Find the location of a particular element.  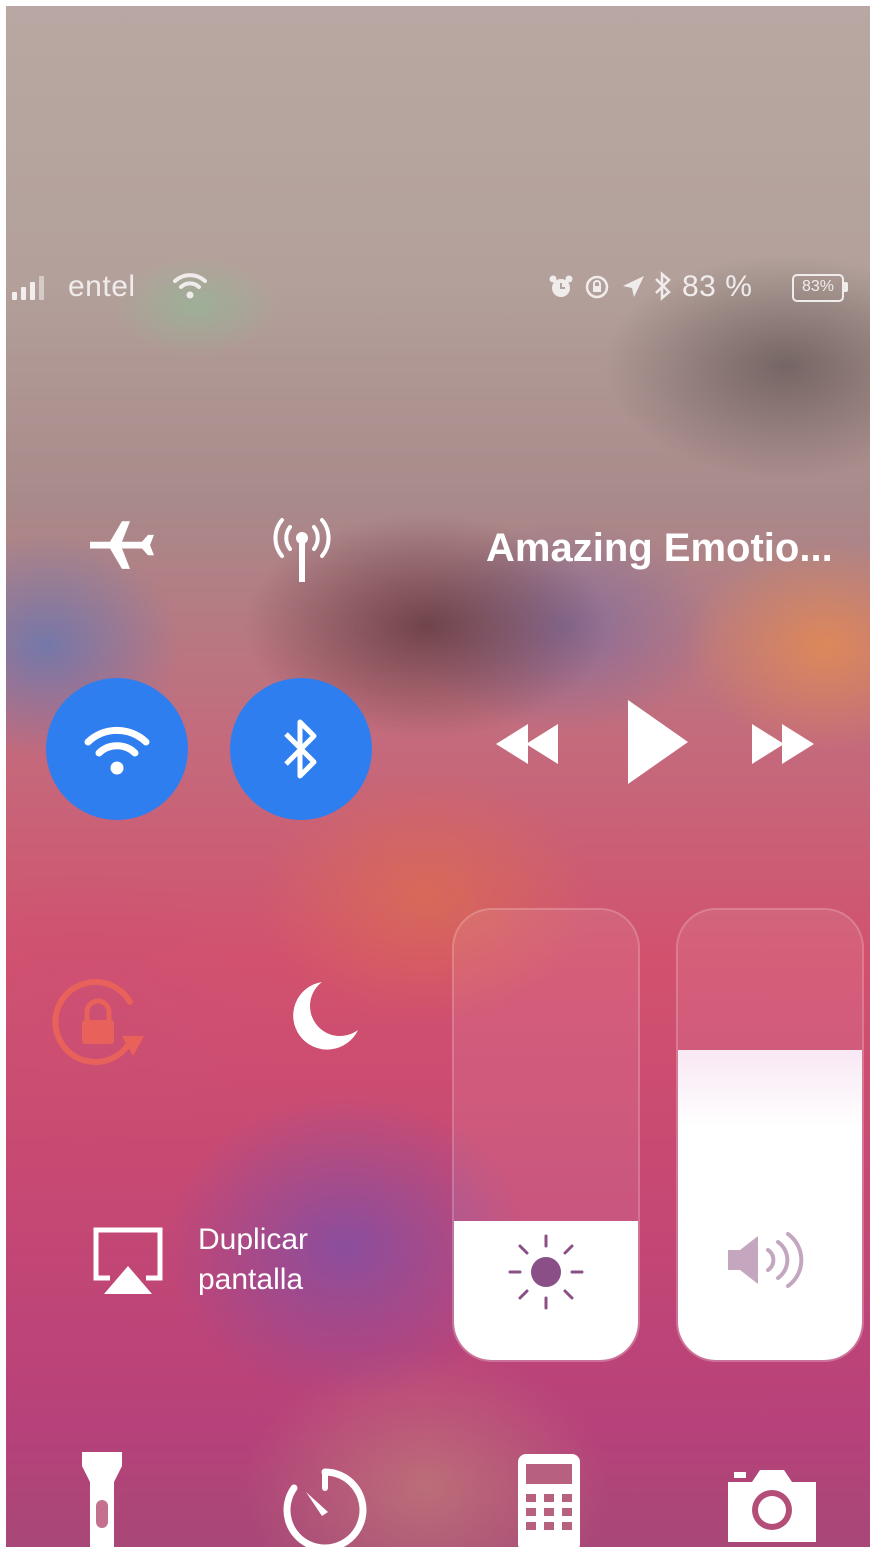

flashlight-button is located at coordinates (102, 1499).